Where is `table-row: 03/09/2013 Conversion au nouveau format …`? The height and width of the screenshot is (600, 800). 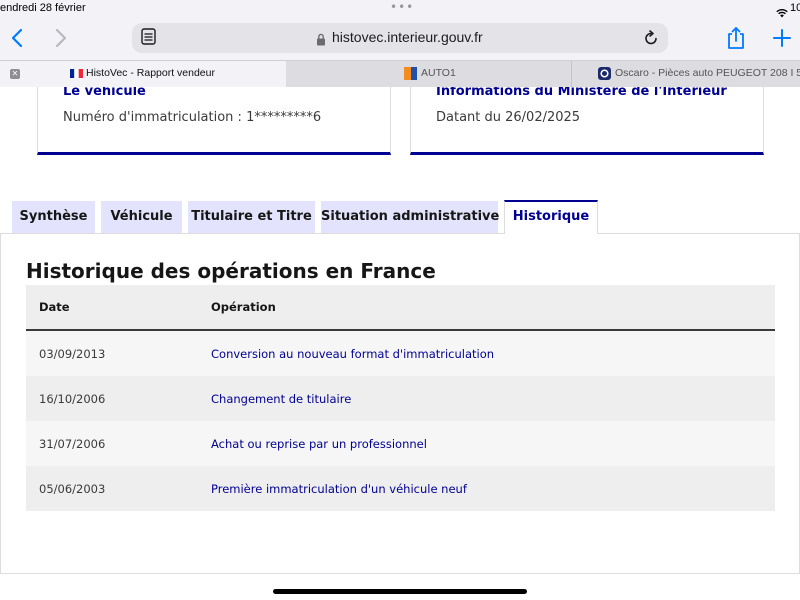 table-row: 03/09/2013 Conversion au nouveau format … is located at coordinates (400, 353).